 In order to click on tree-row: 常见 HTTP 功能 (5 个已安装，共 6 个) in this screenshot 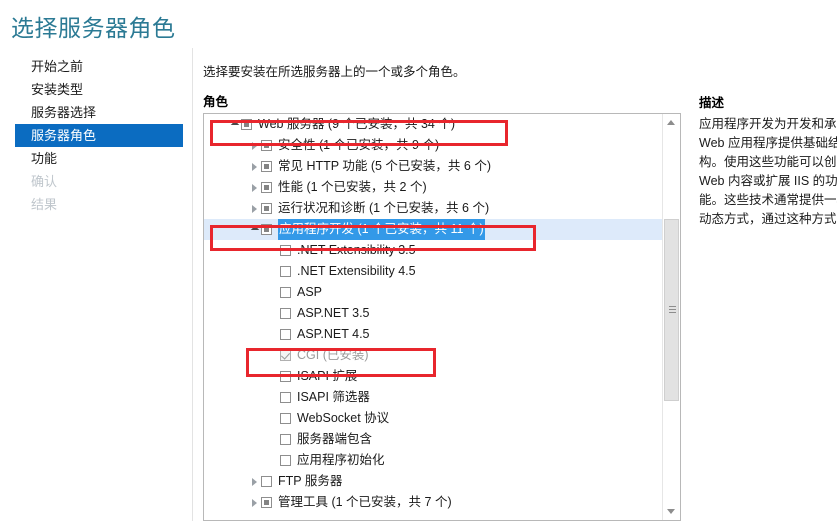, I will do `click(433, 166)`.